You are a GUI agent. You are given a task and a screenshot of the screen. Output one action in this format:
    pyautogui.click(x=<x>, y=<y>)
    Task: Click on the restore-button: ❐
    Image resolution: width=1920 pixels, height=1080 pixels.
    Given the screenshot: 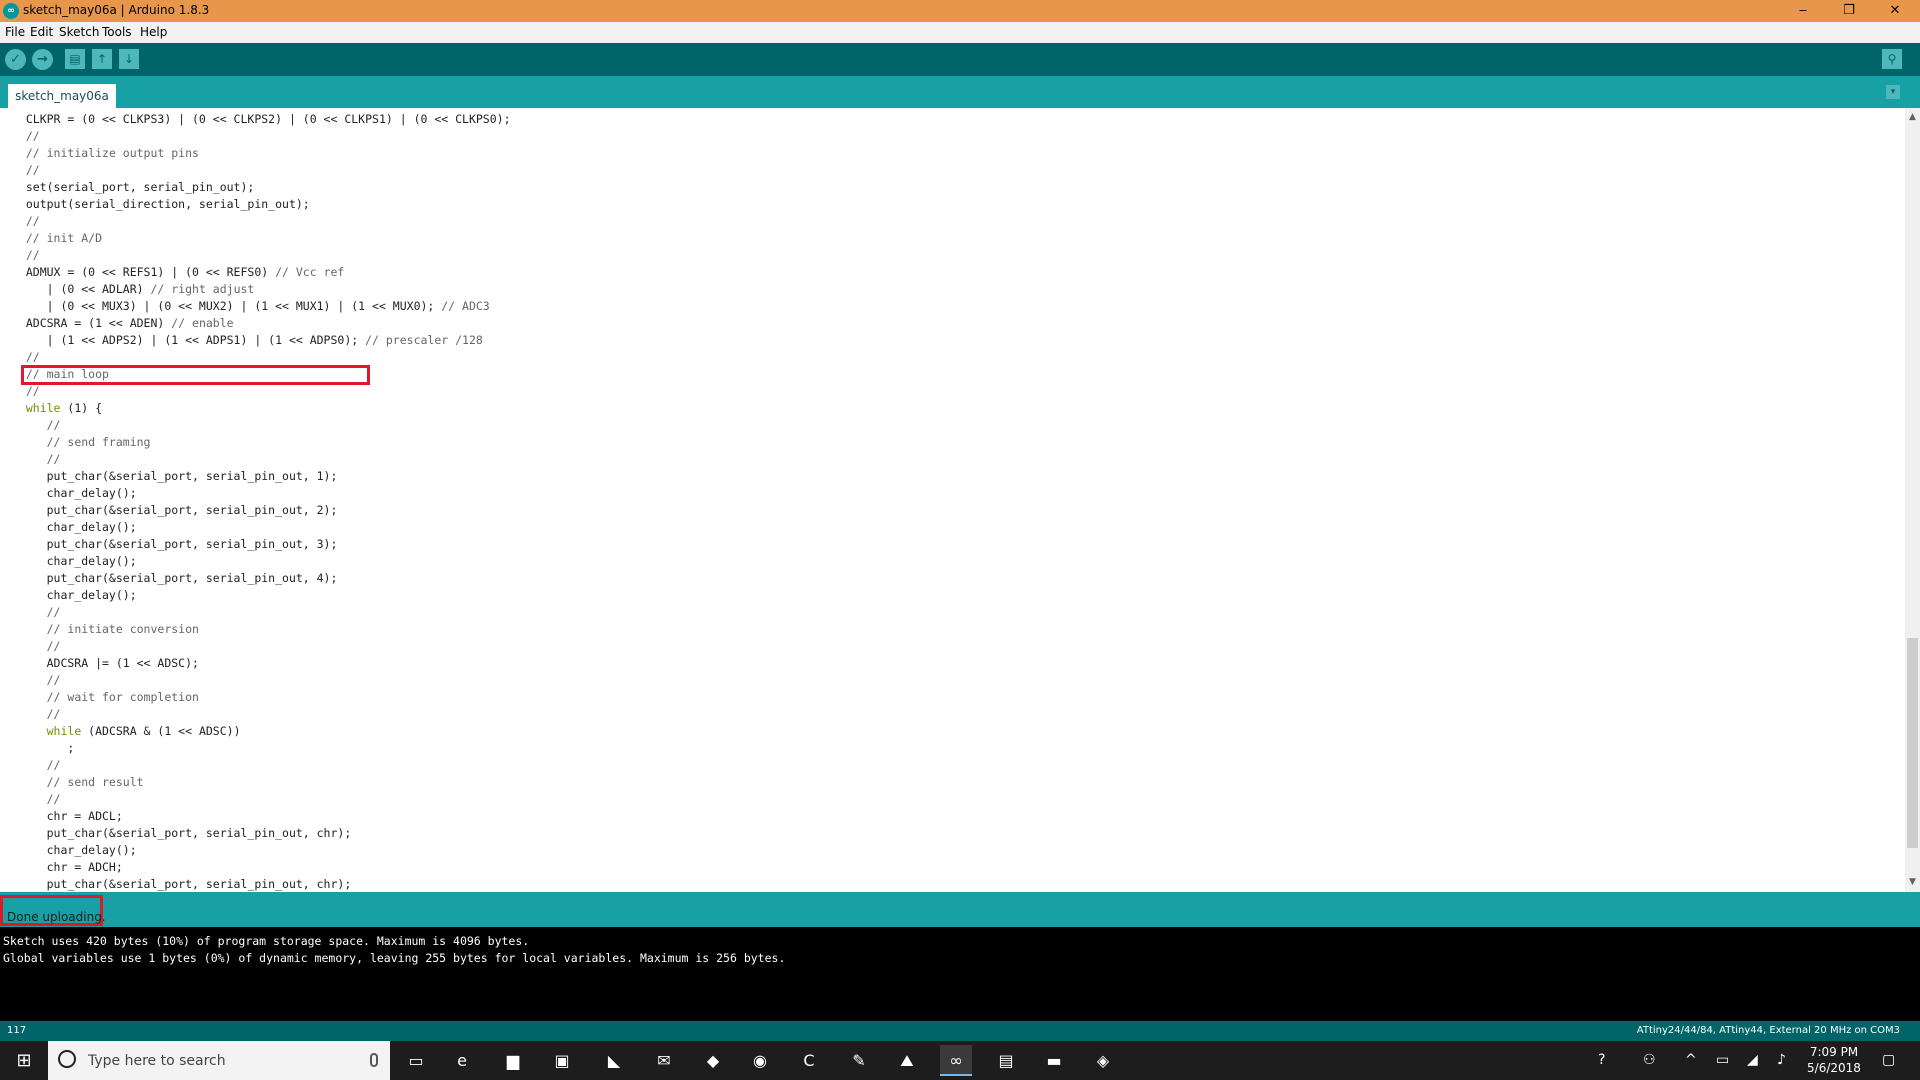 What is the action you would take?
    pyautogui.click(x=1849, y=11)
    